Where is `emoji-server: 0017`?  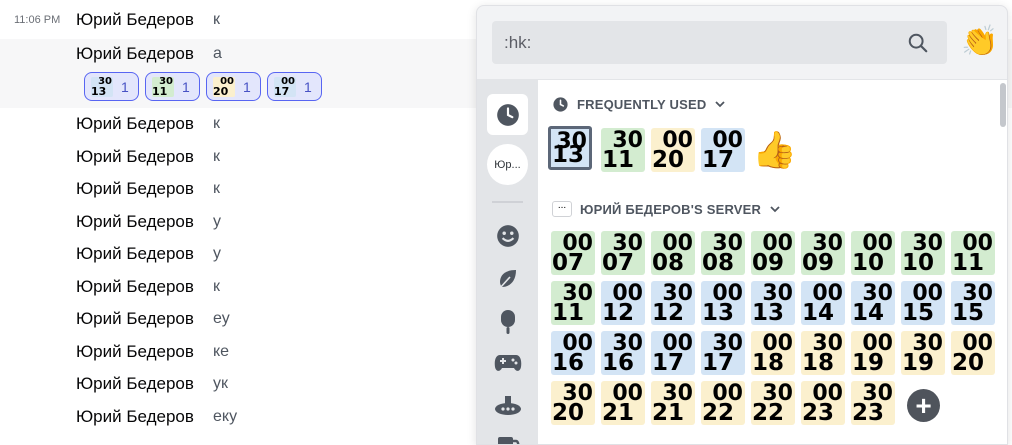
emoji-server: 0017 is located at coordinates (673, 353).